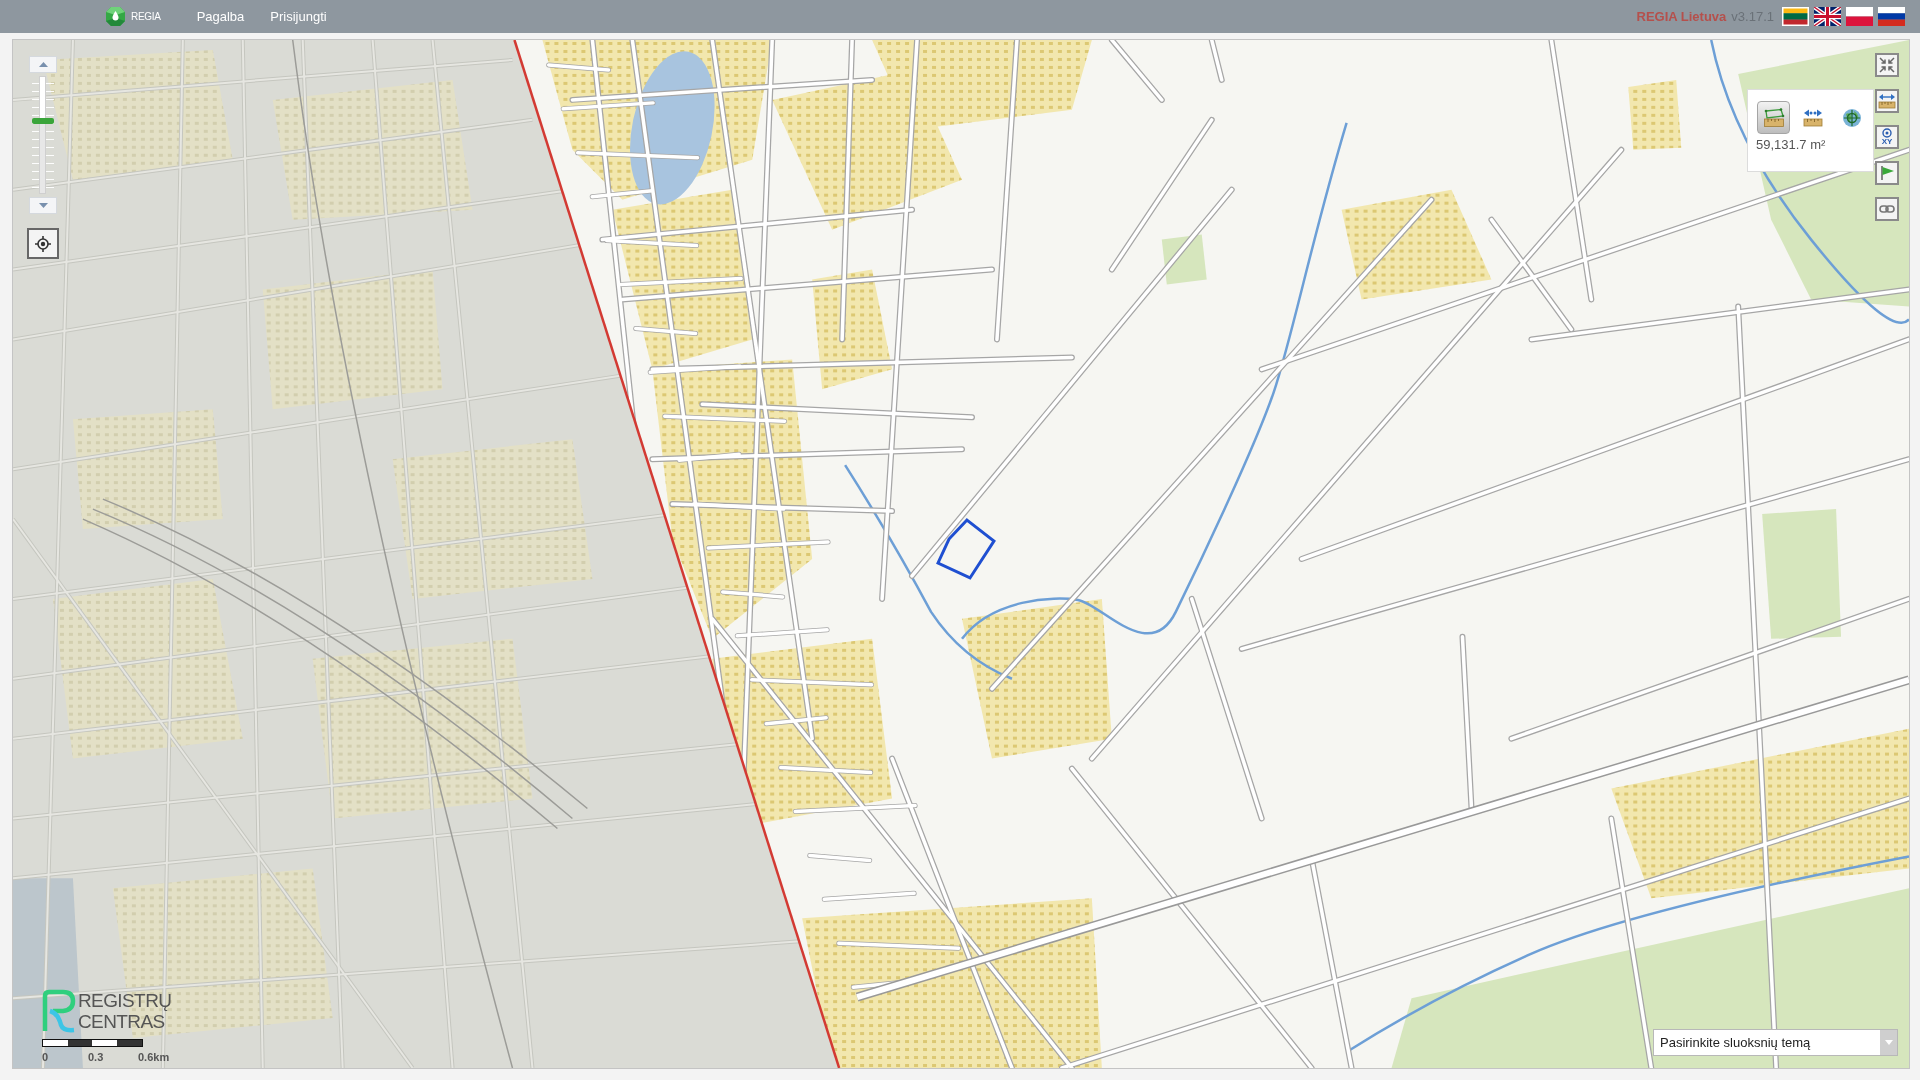 Image resolution: width=1920 pixels, height=1080 pixels. Describe the element at coordinates (133, 16) in the screenshot. I see `home-link: REGIA` at that location.